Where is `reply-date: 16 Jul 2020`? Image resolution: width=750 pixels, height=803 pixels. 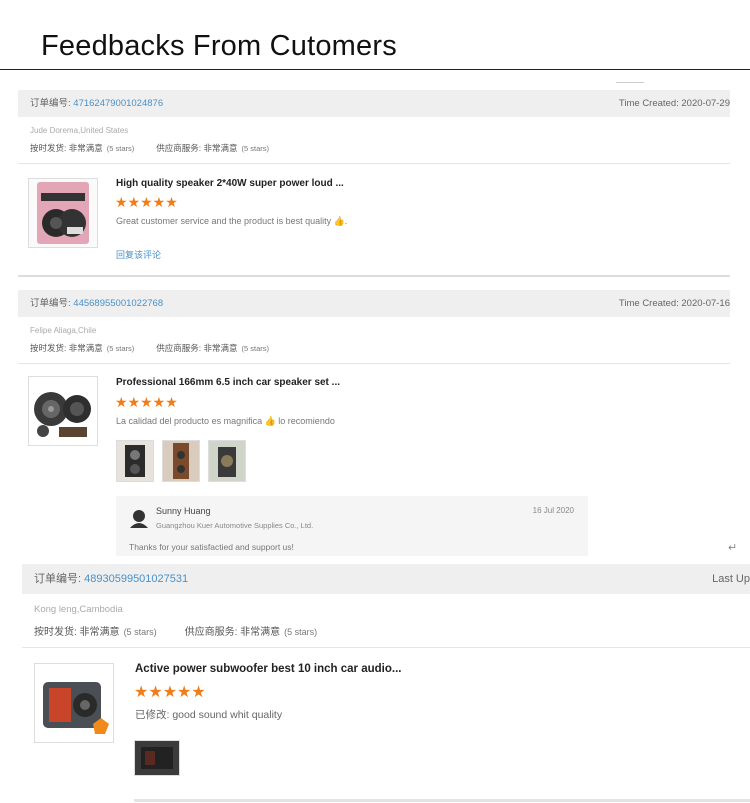 reply-date: 16 Jul 2020 is located at coordinates (553, 510).